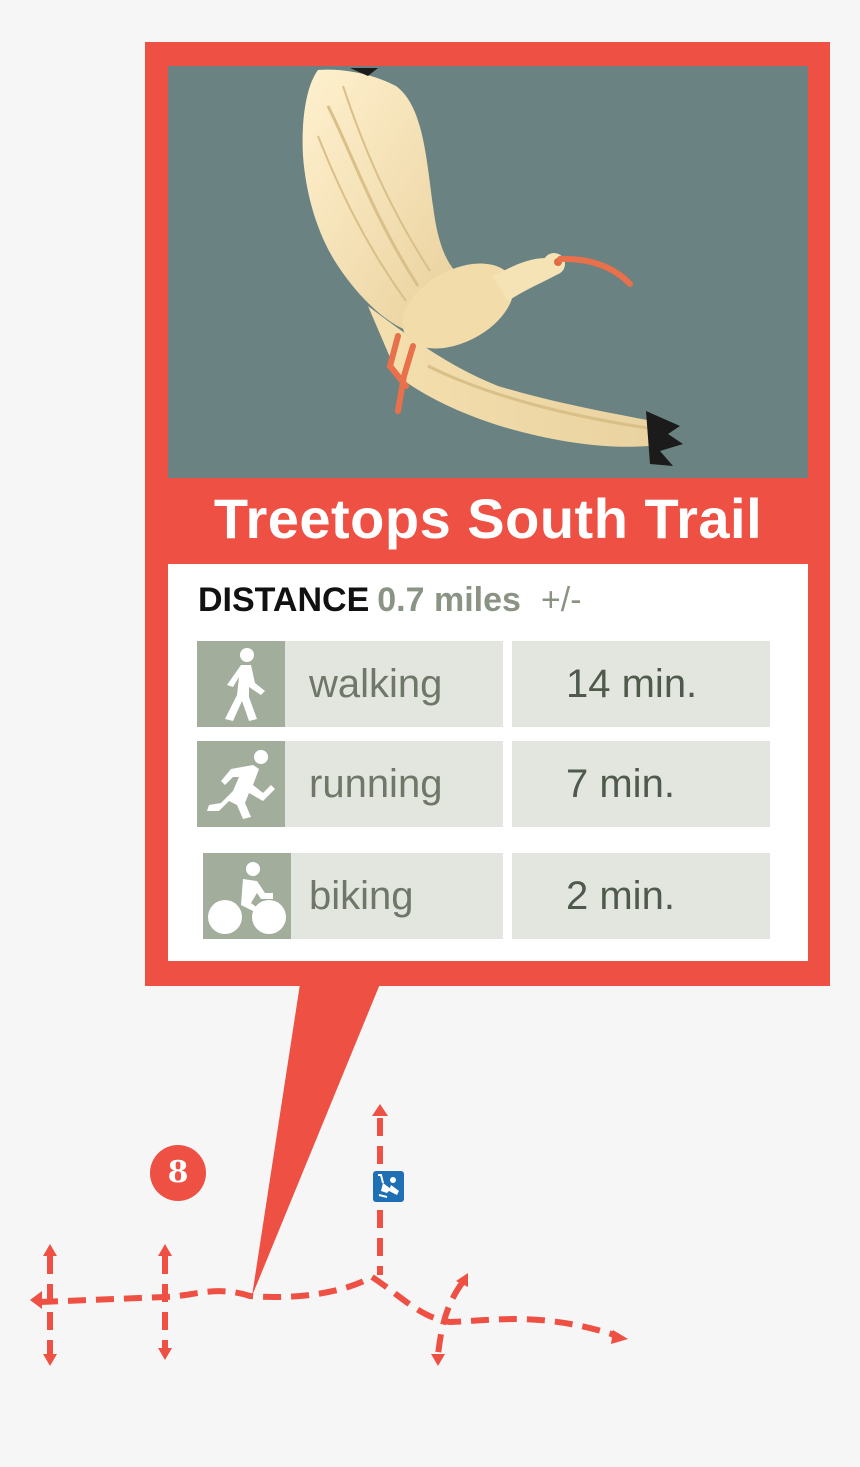 The height and width of the screenshot is (1467, 860). I want to click on arrowhead-east, so click(619, 1337).